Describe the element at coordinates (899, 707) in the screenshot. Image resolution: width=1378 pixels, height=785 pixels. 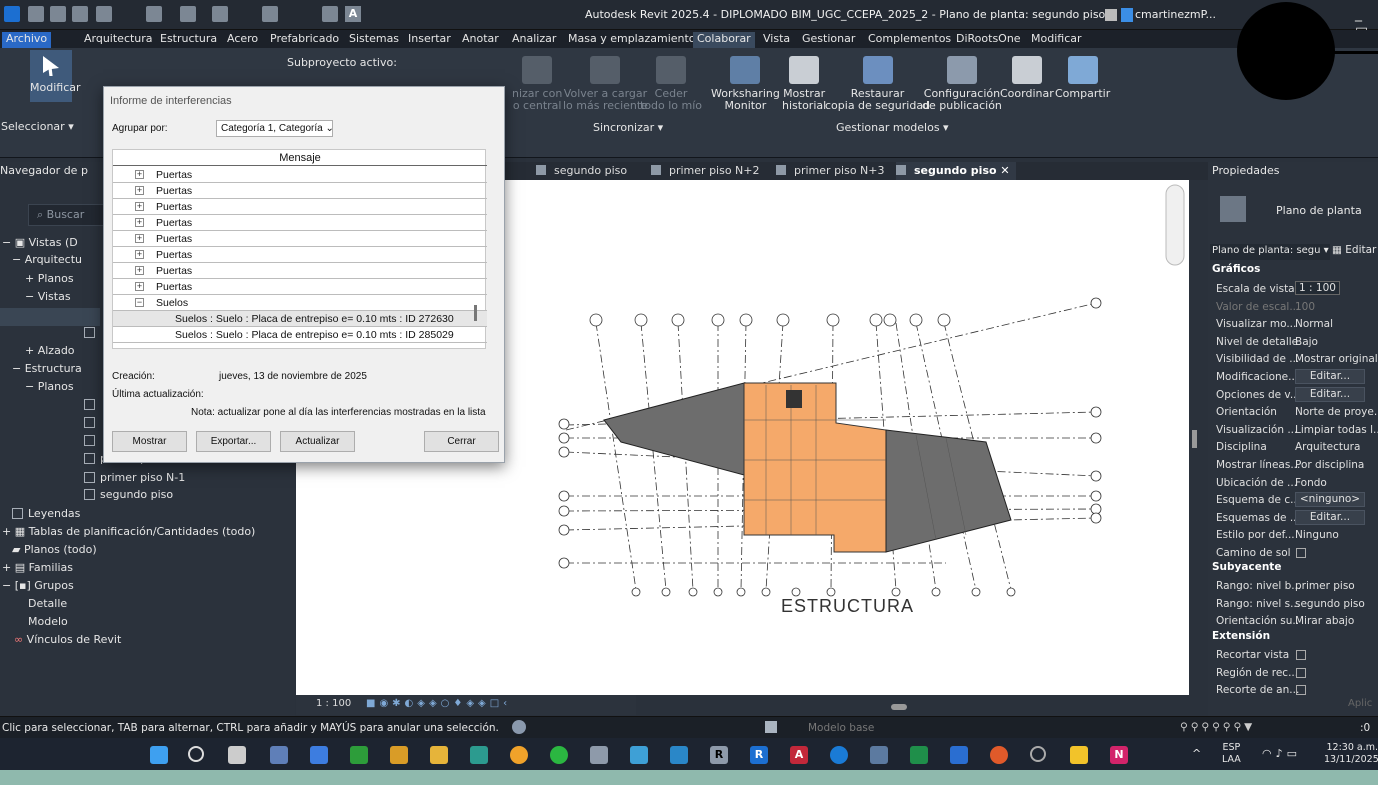
I see `horizontal-scroll-thumb` at that location.